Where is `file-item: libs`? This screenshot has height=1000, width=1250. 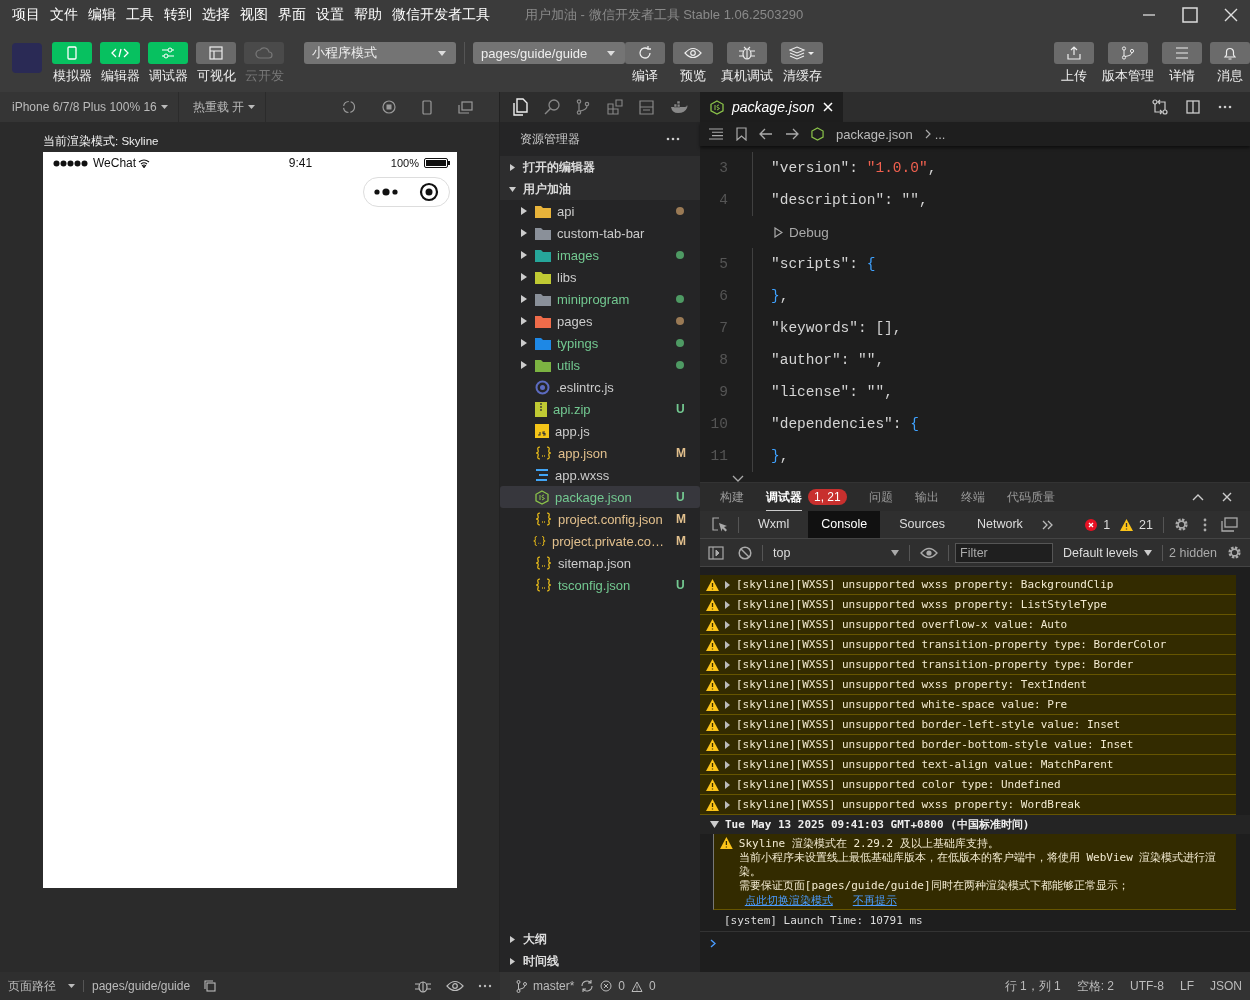
file-item: libs is located at coordinates (600, 277).